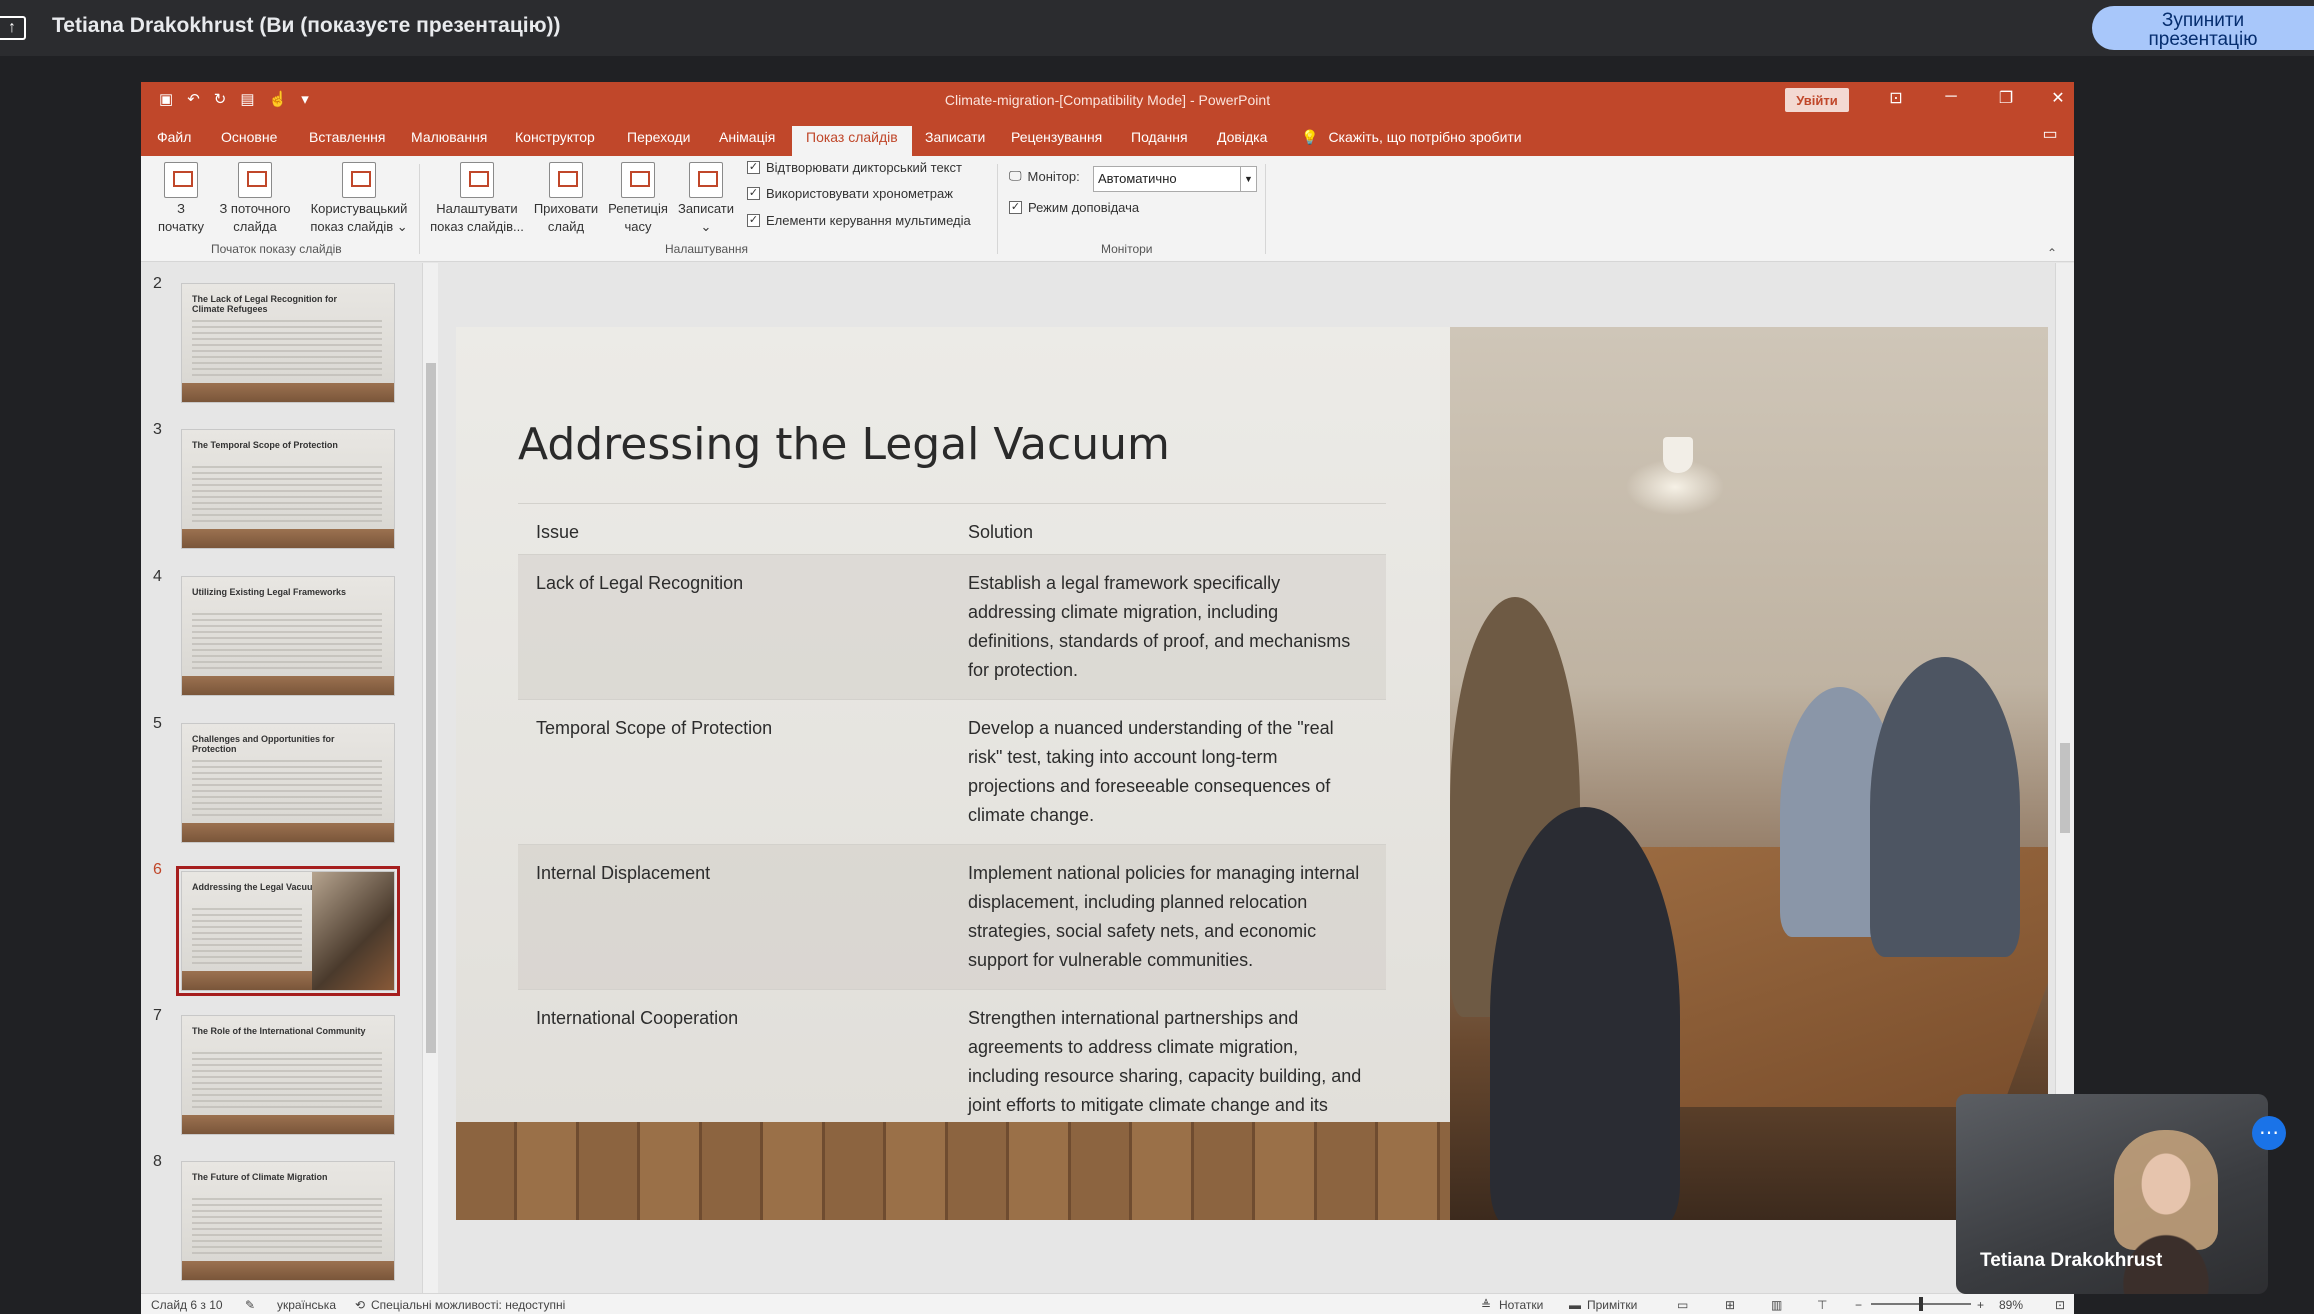 Image resolution: width=2314 pixels, height=1314 pixels. What do you see at coordinates (468, 1305) in the screenshot?
I see `accessibility-status: Спеціальні можливості: недоступні` at bounding box center [468, 1305].